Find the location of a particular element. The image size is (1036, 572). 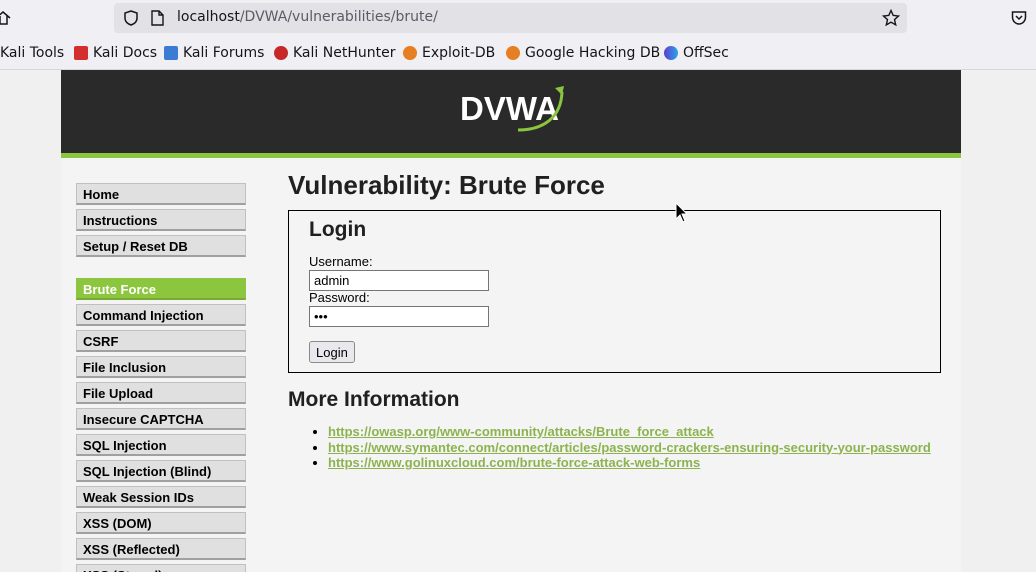

menu-item-xss-dom: XSS (DOM) is located at coordinates (161, 523).